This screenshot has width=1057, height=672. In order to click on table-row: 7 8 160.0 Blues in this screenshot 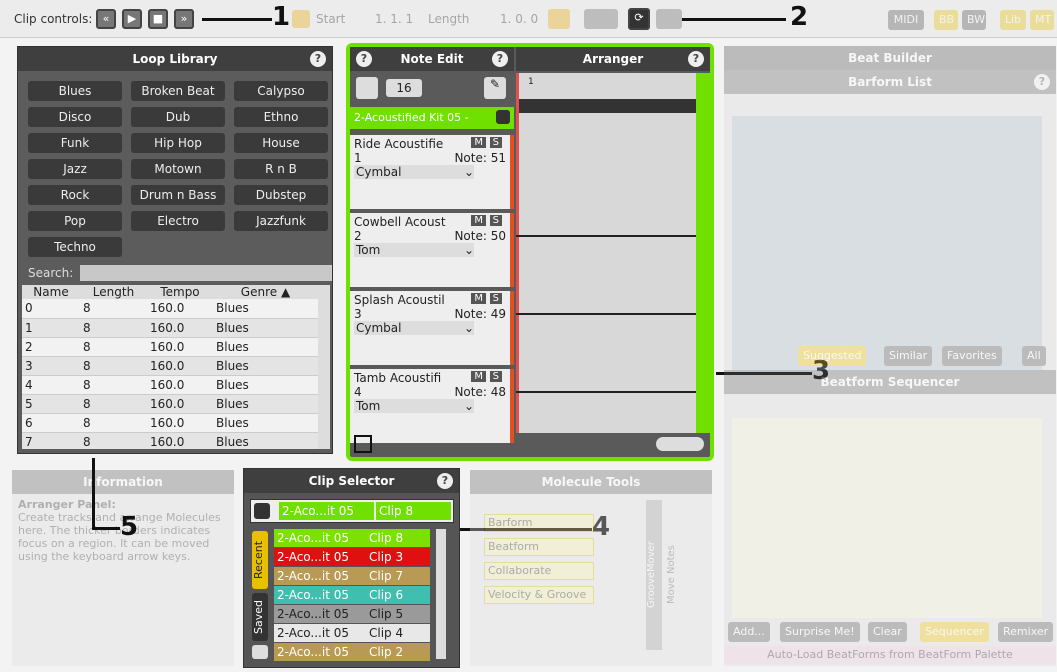, I will do `click(170, 440)`.